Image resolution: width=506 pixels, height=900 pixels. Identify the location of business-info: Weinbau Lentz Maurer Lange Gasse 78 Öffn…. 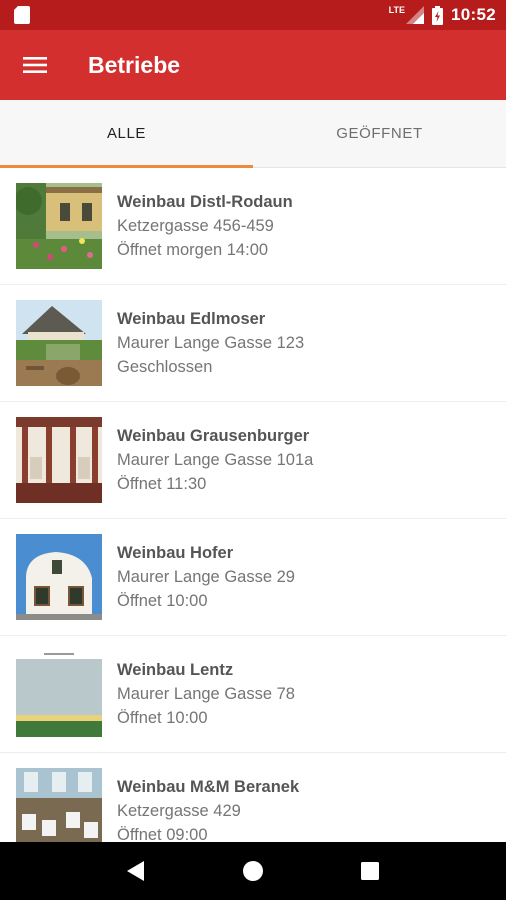
(206, 694).